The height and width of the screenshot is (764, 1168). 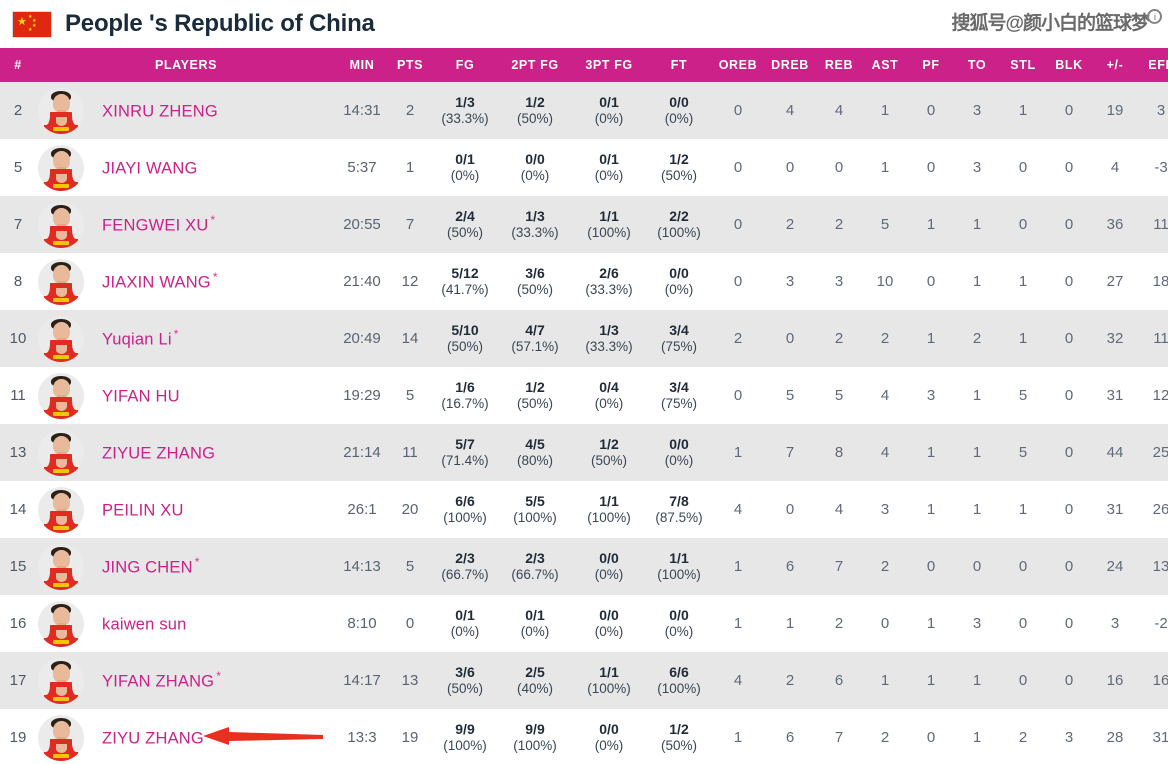 I want to click on stat-ast: 2, so click(x=885, y=566).